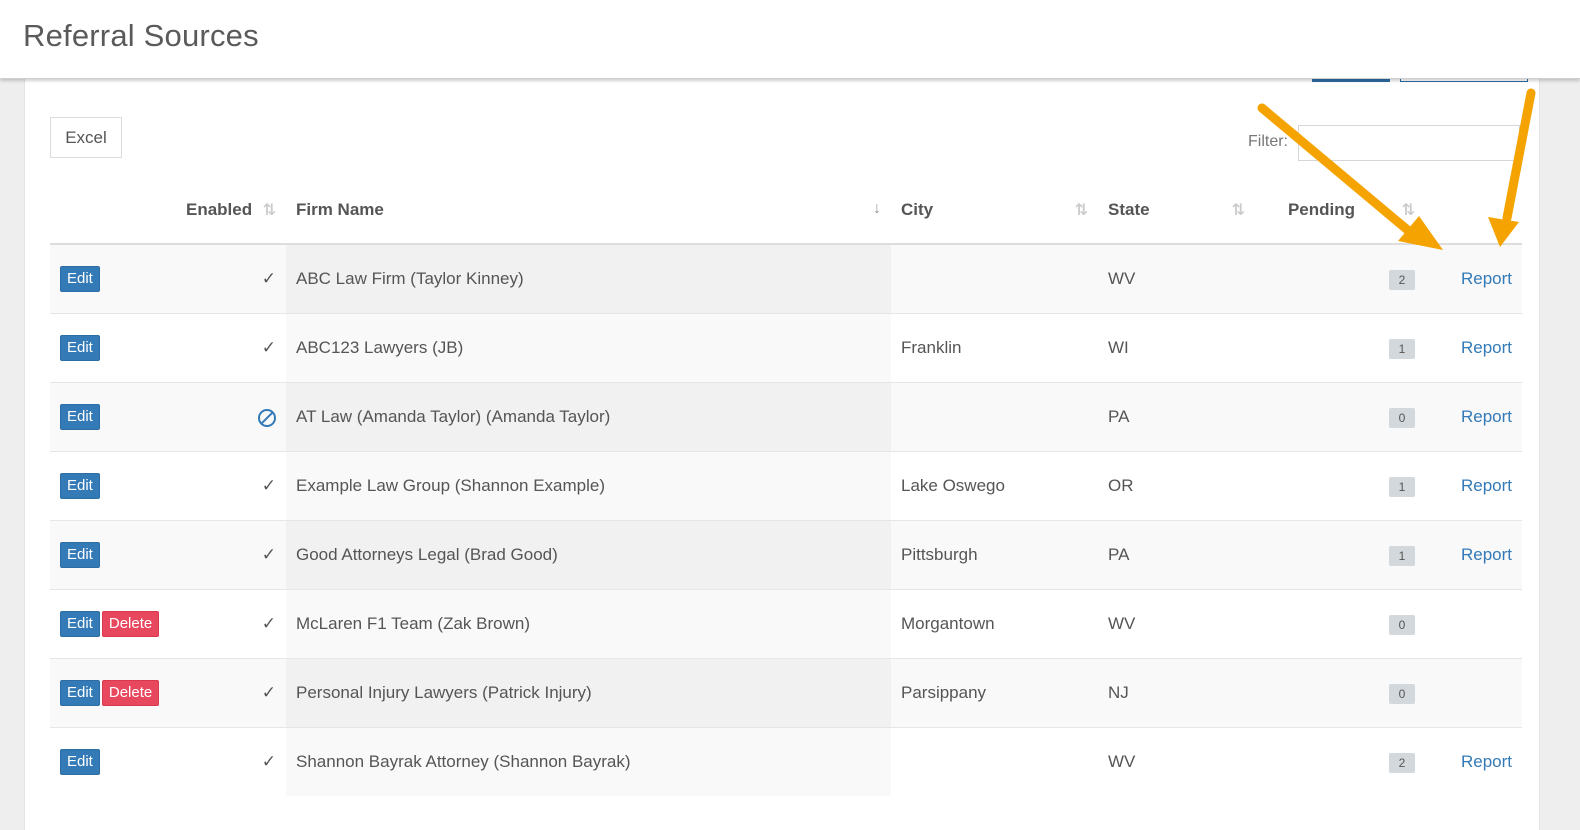  What do you see at coordinates (994, 348) in the screenshot?
I see `city-cell: Franklin` at bounding box center [994, 348].